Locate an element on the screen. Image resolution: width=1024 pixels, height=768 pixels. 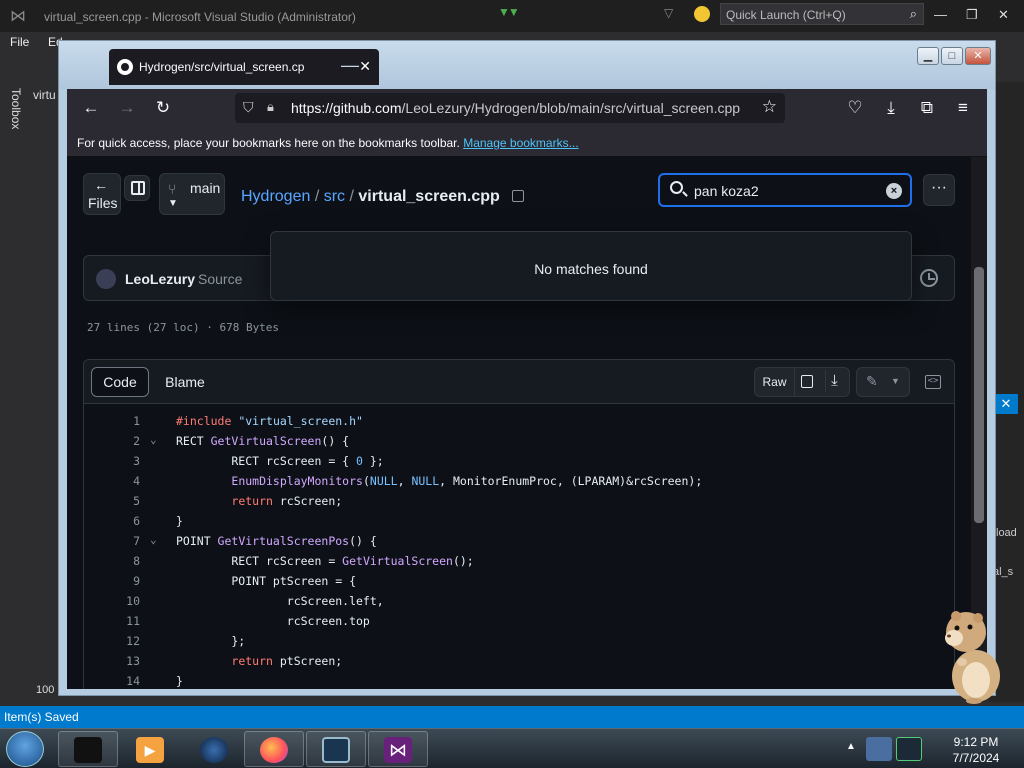
taskbar-app-terminal is located at coordinates (88, 749).